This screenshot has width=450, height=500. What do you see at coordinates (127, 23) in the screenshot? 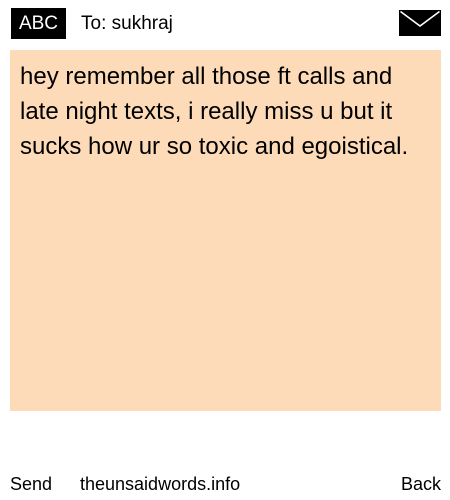
I see `recipient-label: To: sukhraj` at bounding box center [127, 23].